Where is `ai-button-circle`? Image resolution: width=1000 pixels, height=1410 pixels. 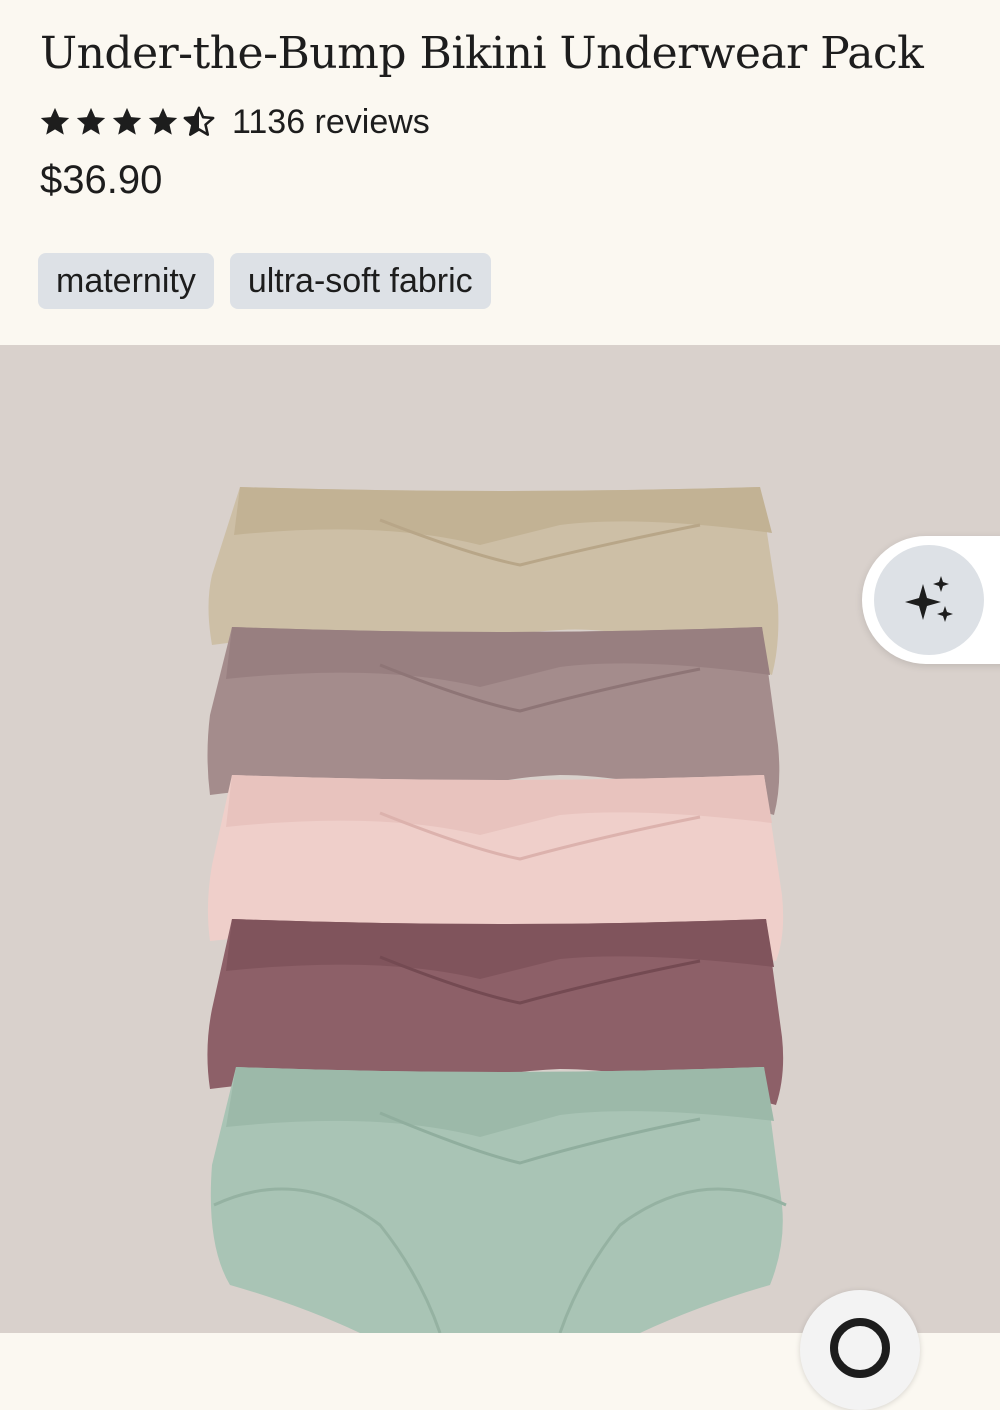
ai-button-circle is located at coordinates (929, 600).